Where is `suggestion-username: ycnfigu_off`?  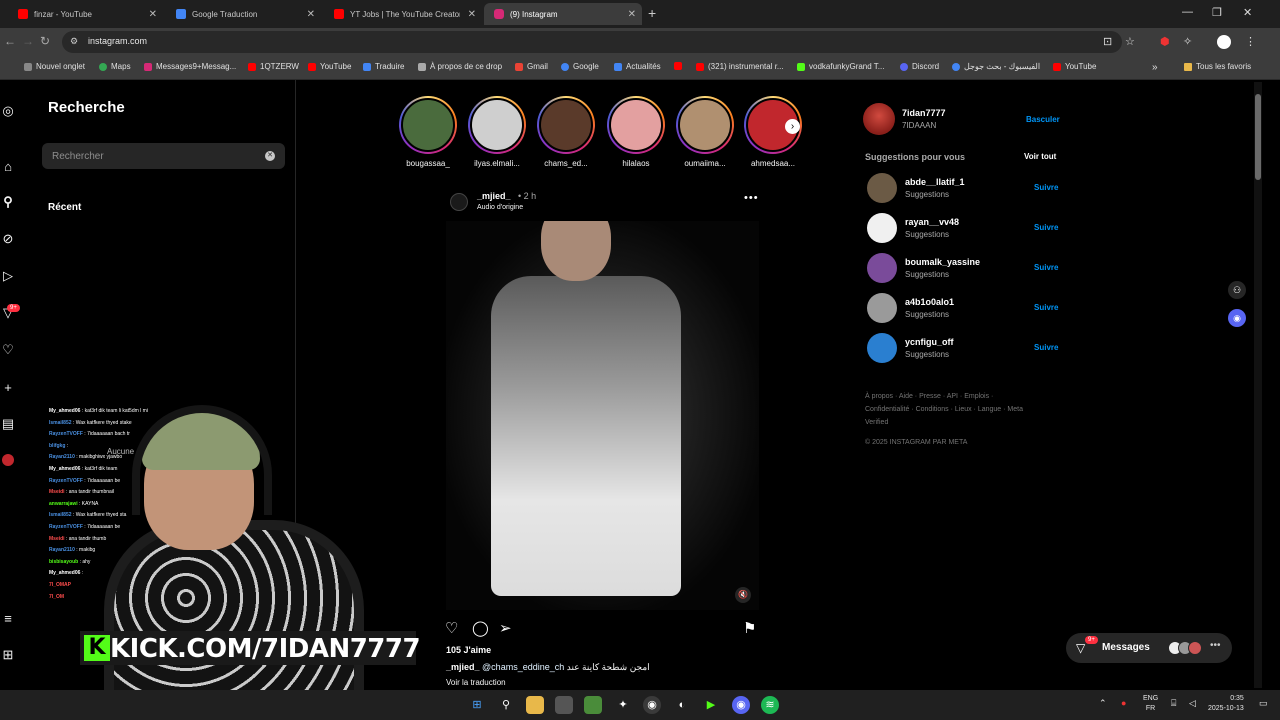
suggestion-username: ycnfigu_off is located at coordinates (929, 342).